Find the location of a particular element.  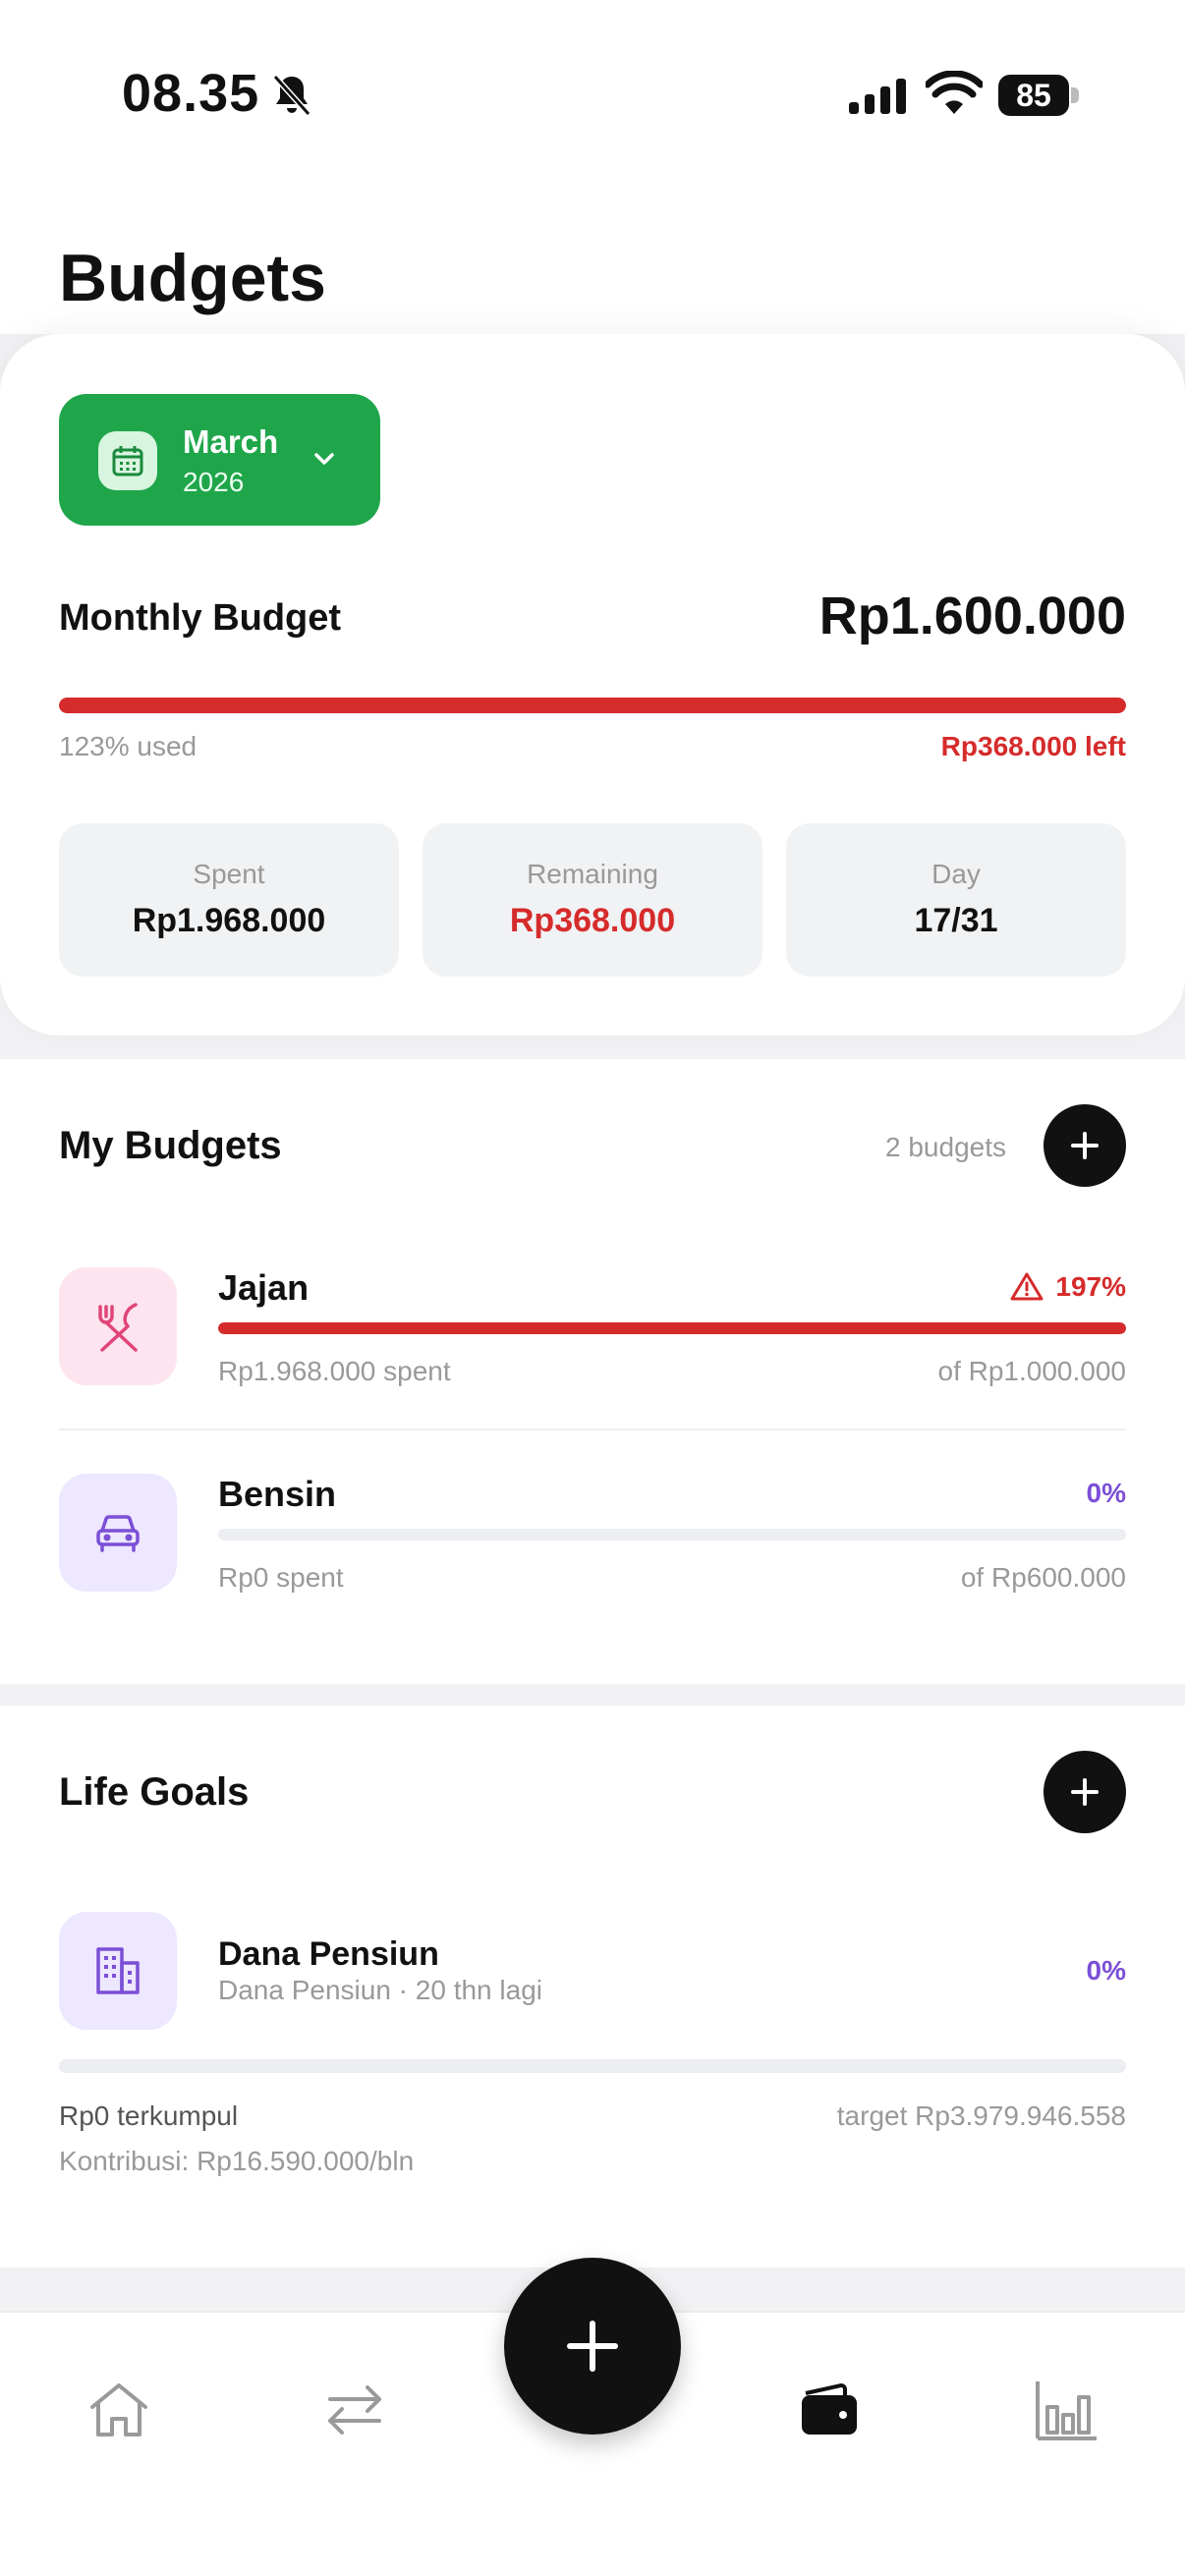

home-icon is located at coordinates (119, 2409).